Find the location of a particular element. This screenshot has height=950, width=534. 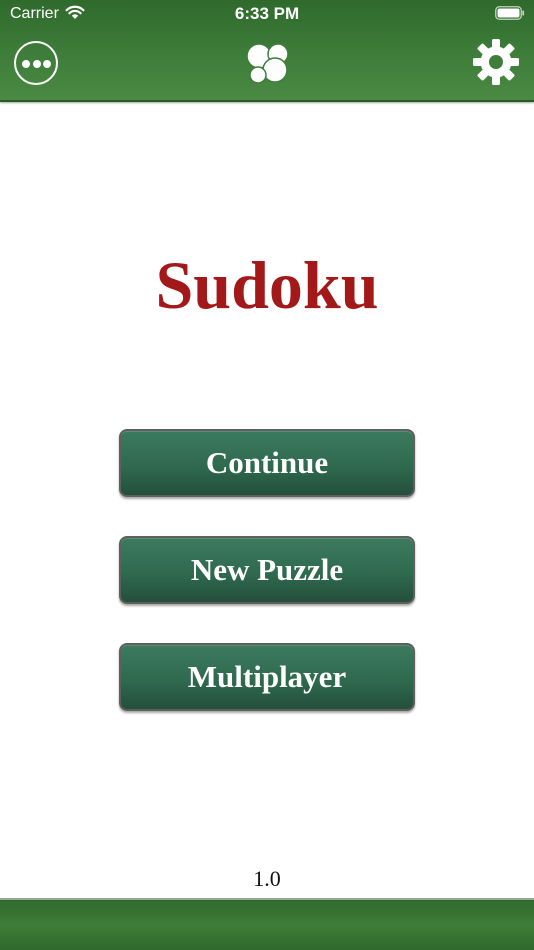

more-options-button is located at coordinates (36, 63).